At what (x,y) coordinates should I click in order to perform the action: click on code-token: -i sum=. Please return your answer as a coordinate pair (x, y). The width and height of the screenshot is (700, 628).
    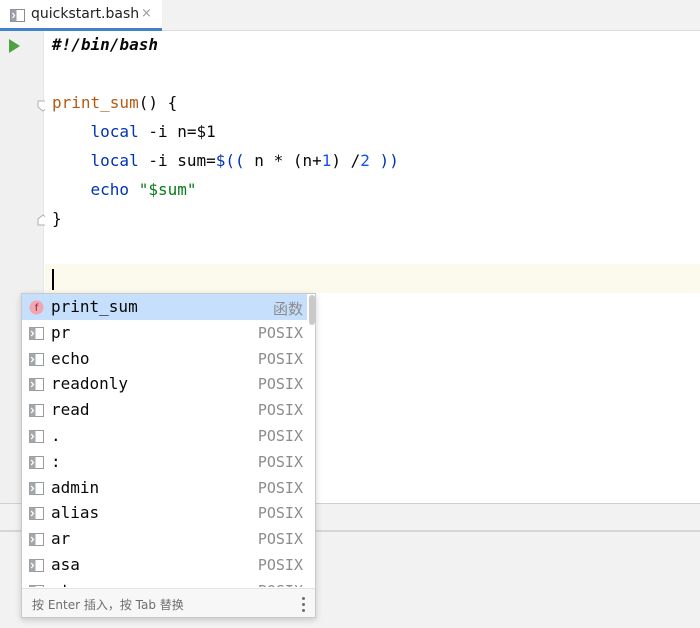
    Looking at the image, I should click on (177, 160).